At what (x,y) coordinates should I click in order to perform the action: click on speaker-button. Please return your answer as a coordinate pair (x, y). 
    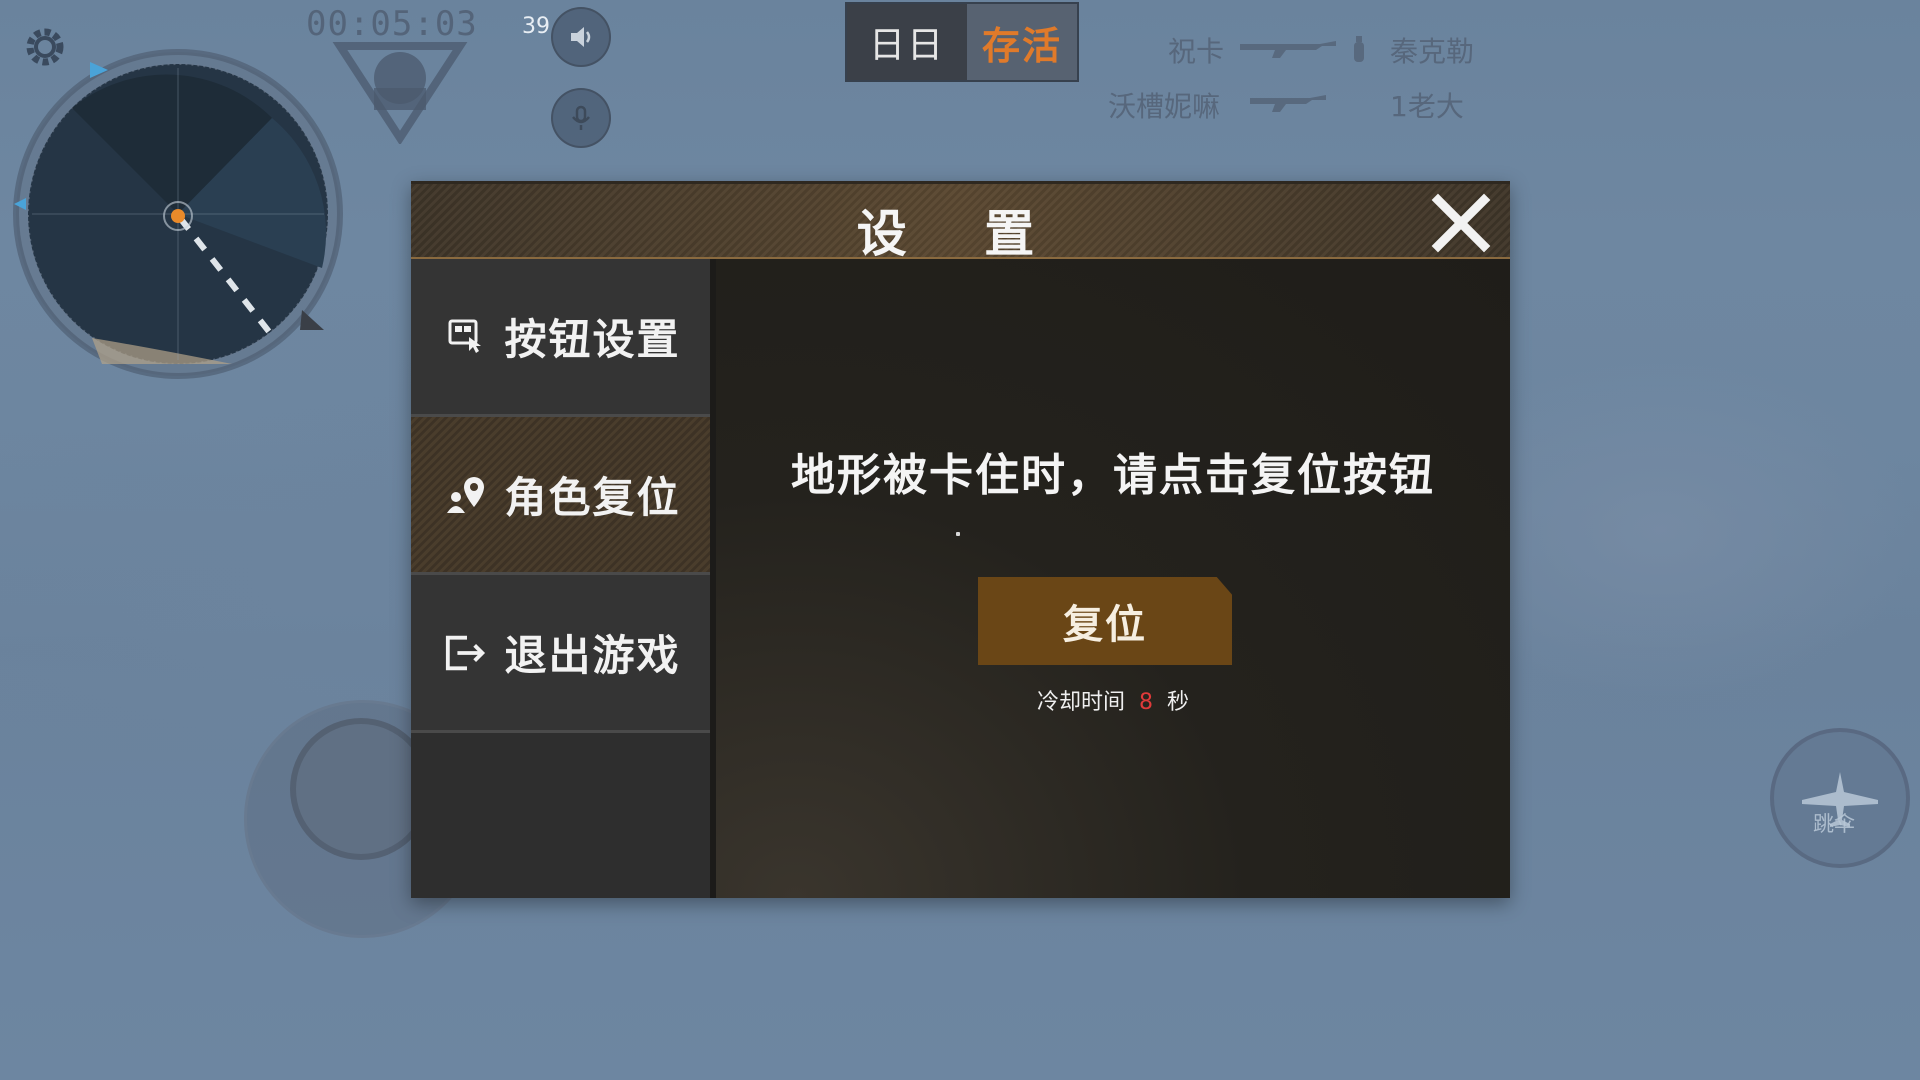
    Looking at the image, I should click on (581, 37).